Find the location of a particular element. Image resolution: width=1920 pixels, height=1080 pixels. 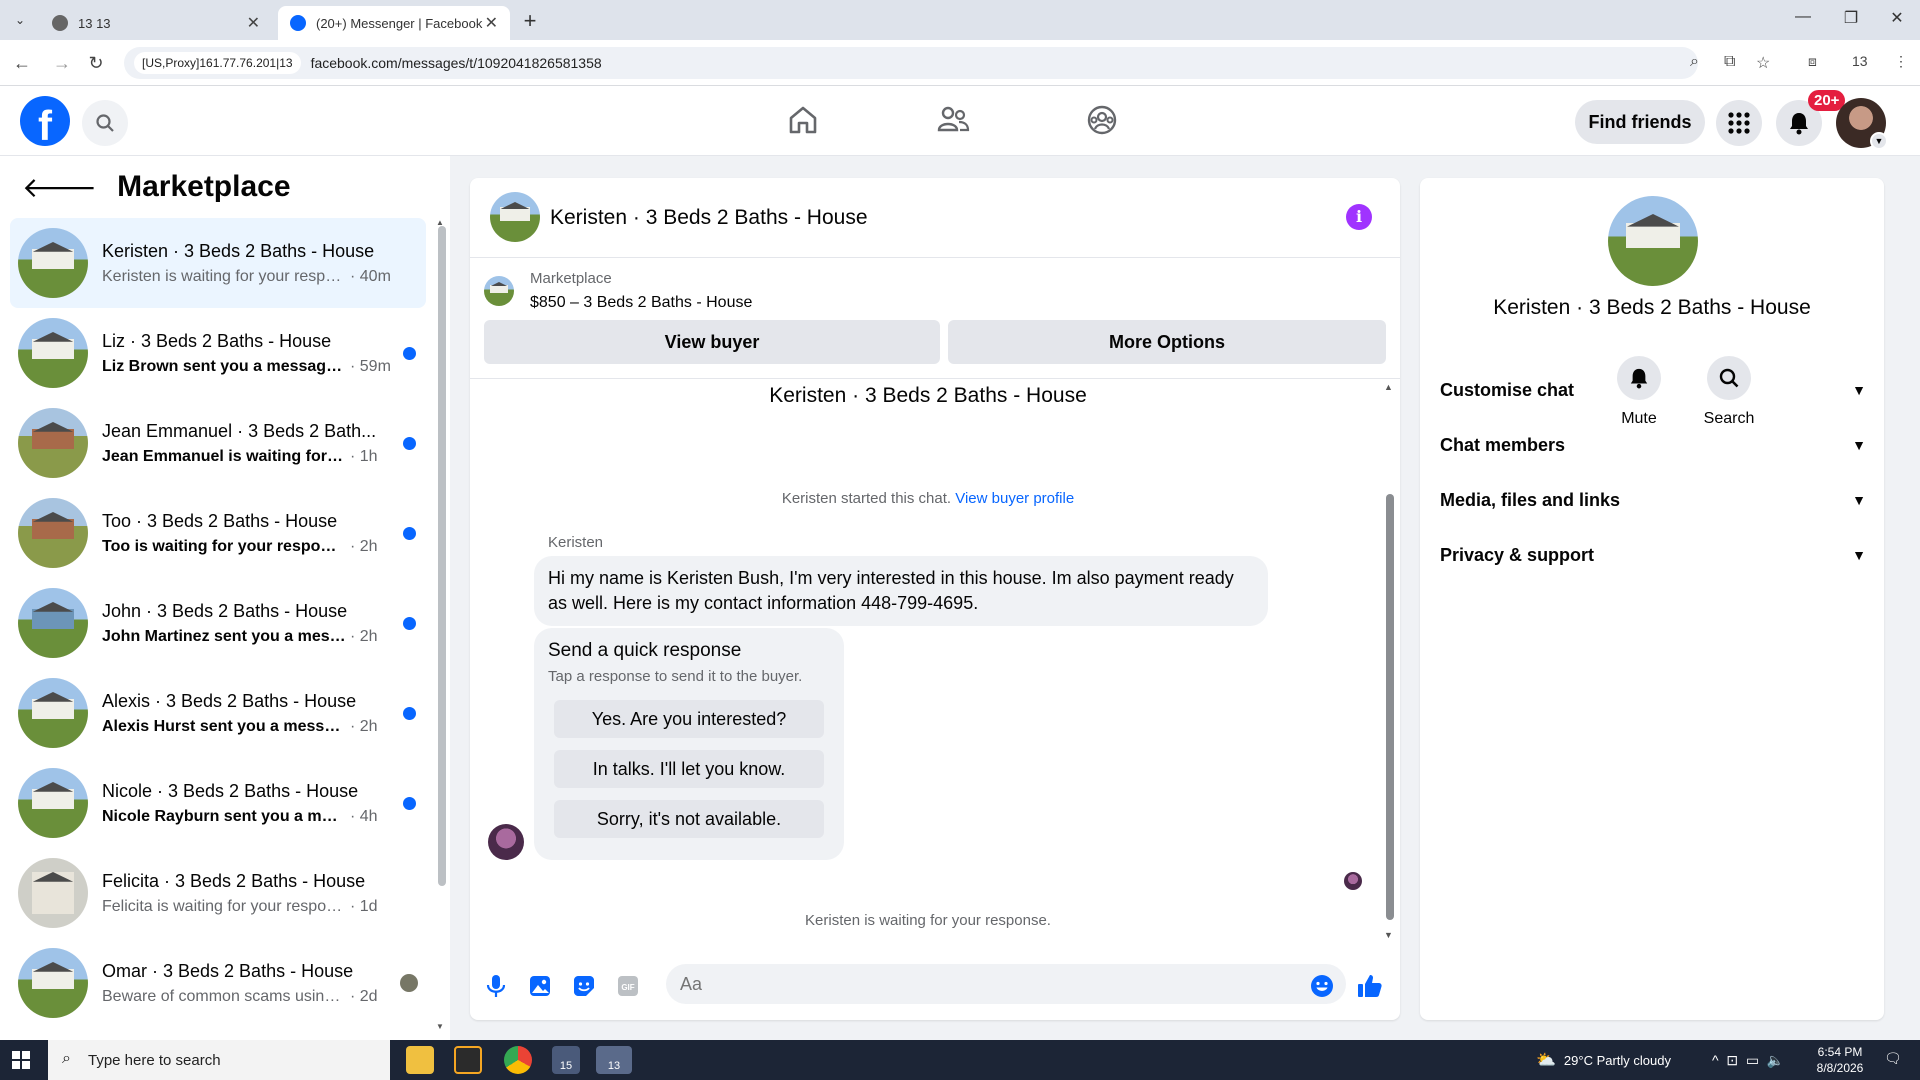

sender-avatar is located at coordinates (506, 842).